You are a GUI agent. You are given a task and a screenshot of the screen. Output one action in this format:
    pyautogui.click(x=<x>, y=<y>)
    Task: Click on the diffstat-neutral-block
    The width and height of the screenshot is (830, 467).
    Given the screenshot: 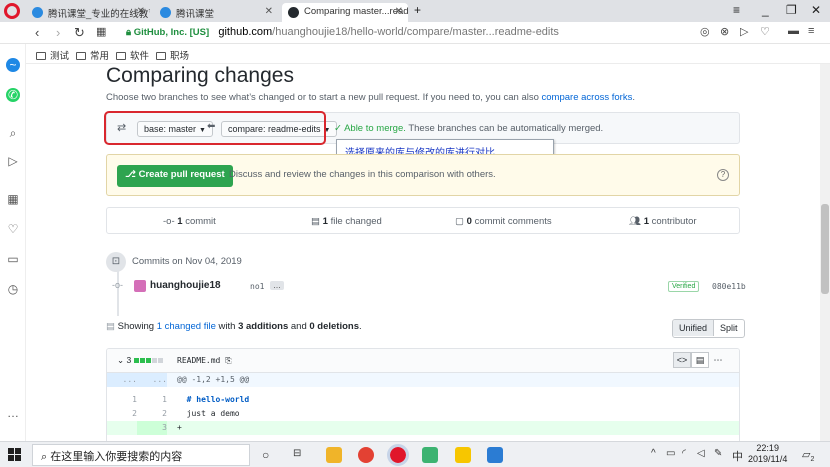 What is the action you would take?
    pyautogui.click(x=154, y=360)
    